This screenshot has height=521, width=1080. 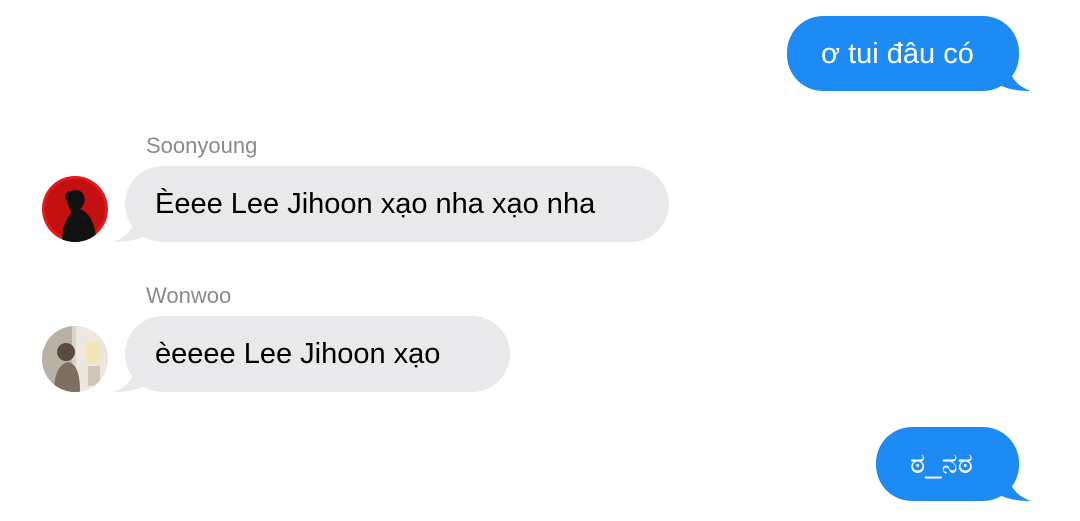 I want to click on outgoing-message-bubble: ಠ_ನಠ, so click(x=953, y=464).